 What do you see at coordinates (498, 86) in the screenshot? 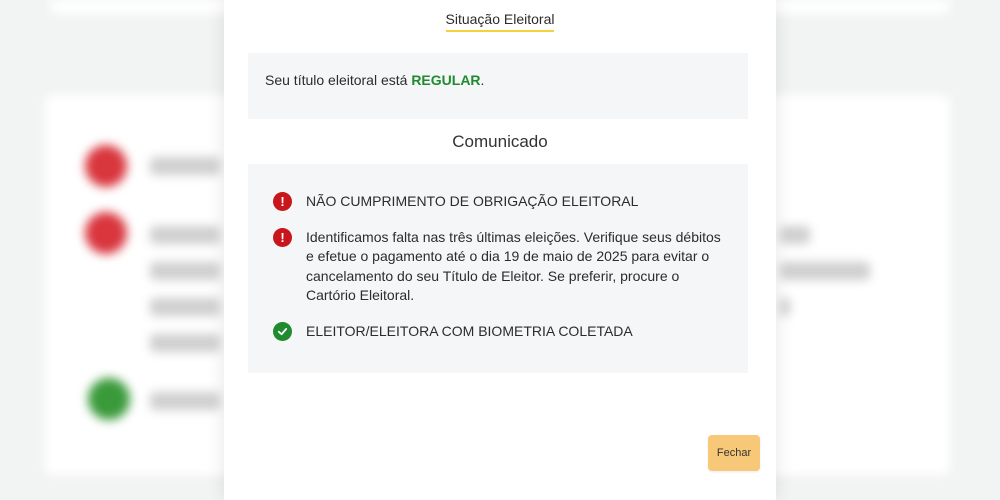
I see `status-box: Seu título eleitoral está REGULAR.` at bounding box center [498, 86].